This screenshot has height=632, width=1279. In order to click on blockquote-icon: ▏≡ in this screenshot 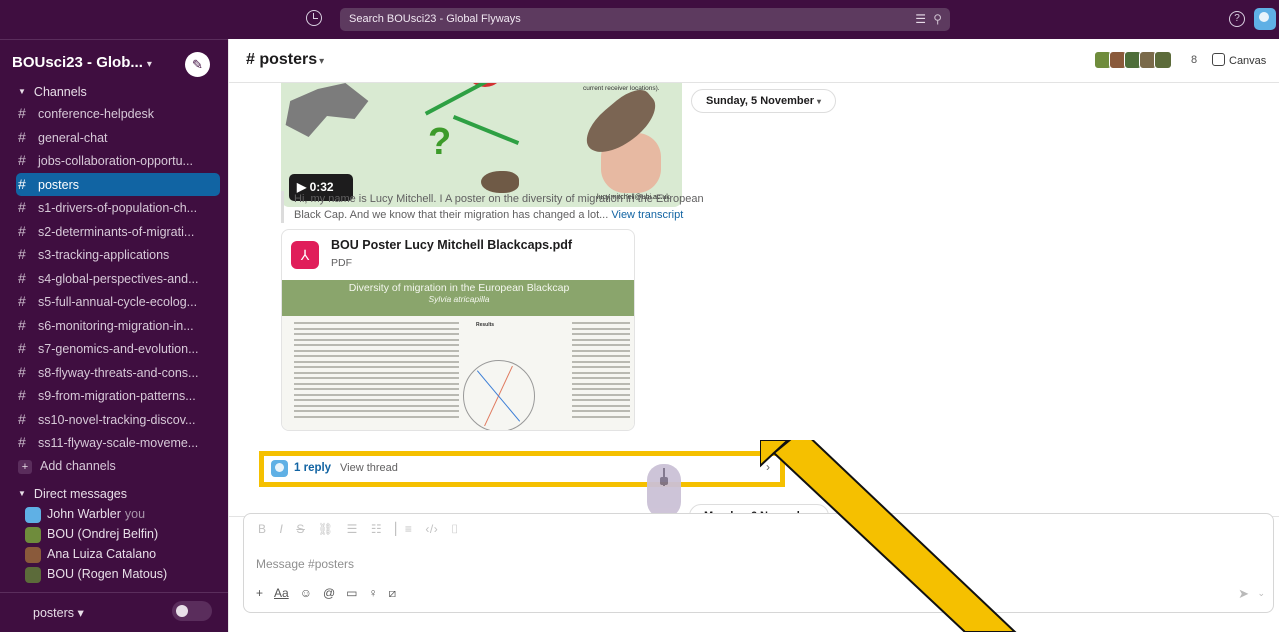, I will do `click(403, 529)`.